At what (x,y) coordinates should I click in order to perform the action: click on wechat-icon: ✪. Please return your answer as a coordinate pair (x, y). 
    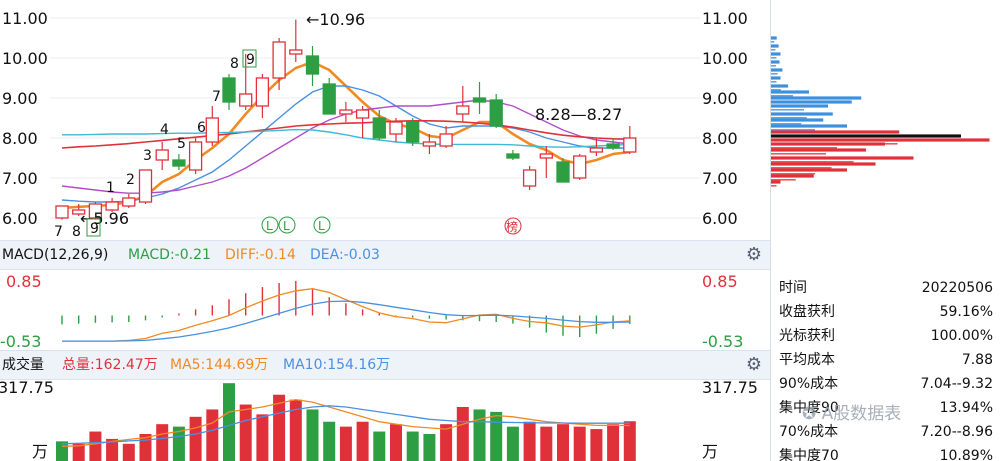
    Looking at the image, I should click on (812, 414).